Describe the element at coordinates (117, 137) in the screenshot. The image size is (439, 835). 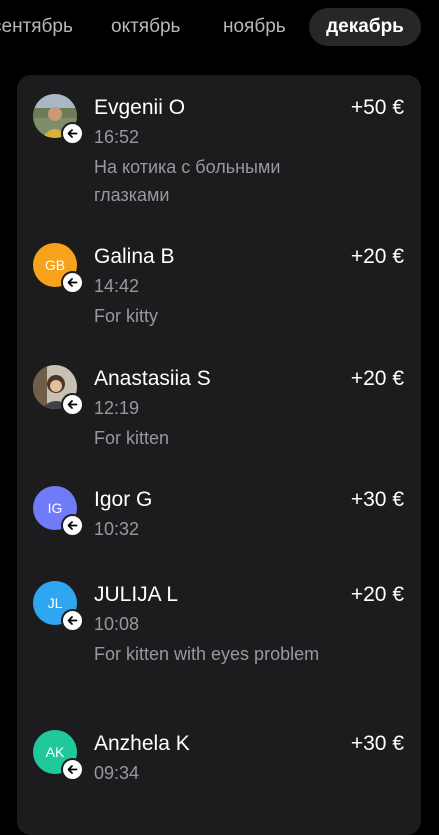
I see `time: 16:52` at that location.